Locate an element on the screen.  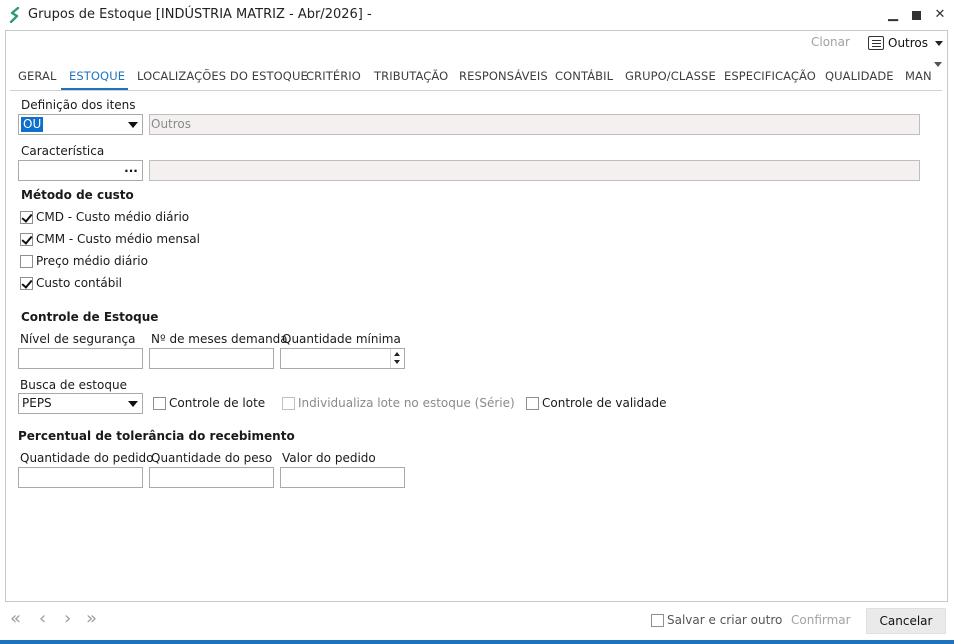
metodo-custo-heading: Método de custo is located at coordinates (77, 195).